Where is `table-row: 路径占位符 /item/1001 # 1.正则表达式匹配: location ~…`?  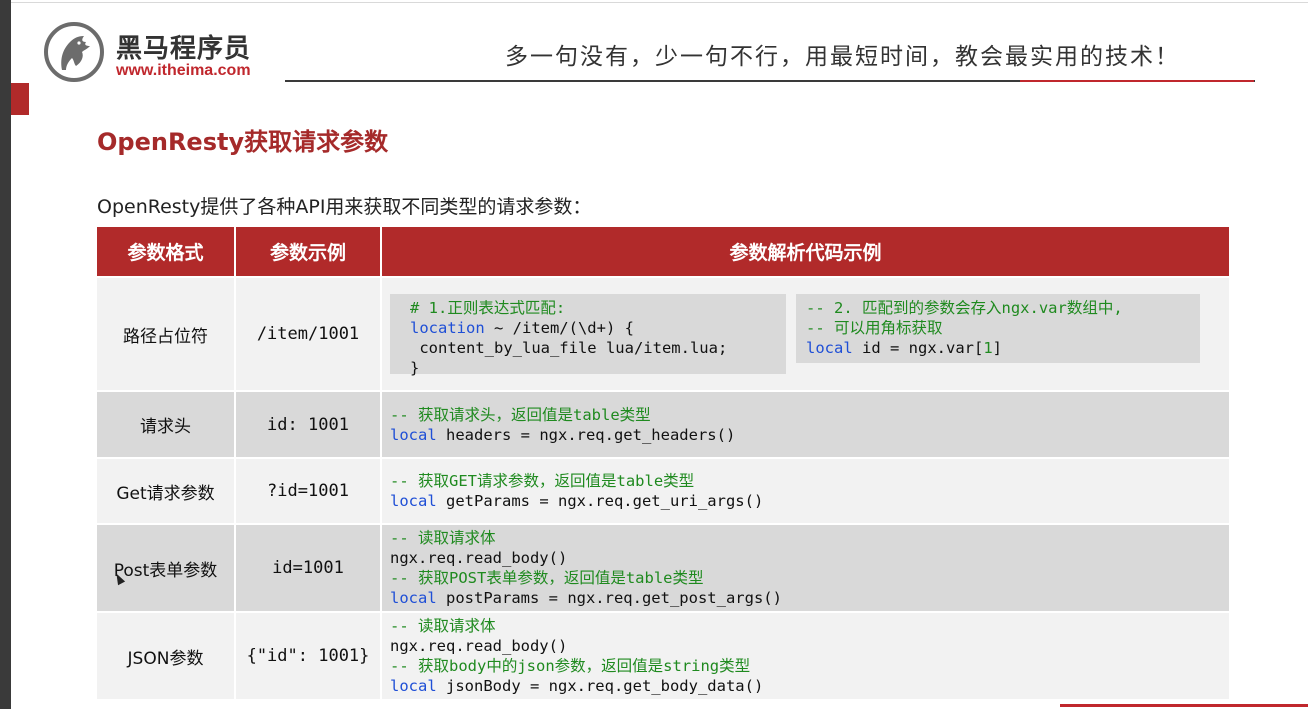
table-row: 路径占位符 /item/1001 # 1.正则表达式匹配: location ~… is located at coordinates (663, 334).